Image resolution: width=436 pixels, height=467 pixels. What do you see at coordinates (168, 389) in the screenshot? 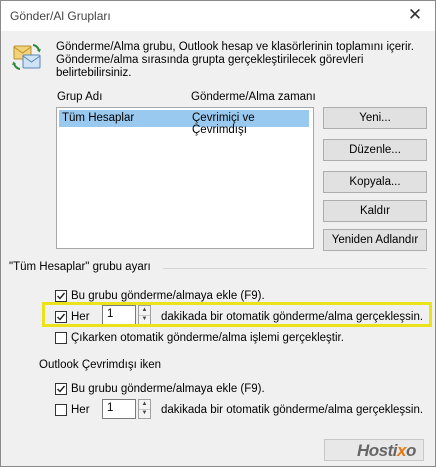
I see `offline-include-label: Bu grubu gönderme/almaya ekle (F9).` at bounding box center [168, 389].